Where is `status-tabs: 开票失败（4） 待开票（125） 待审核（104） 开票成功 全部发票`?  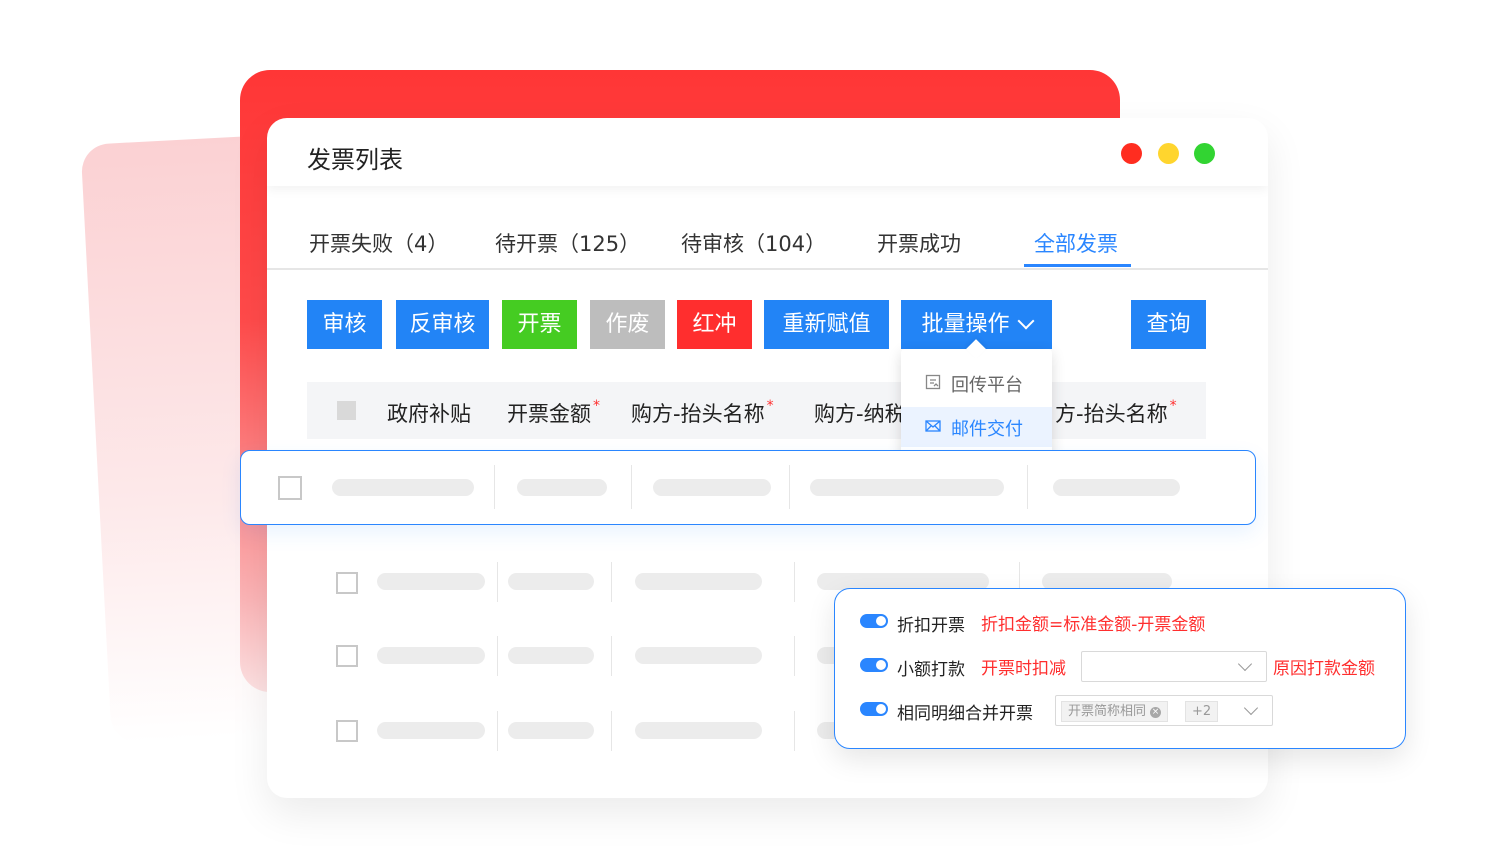
status-tabs: 开票失败（4） 待开票（125） 待审核（104） 开票成功 全部发票 is located at coordinates (767, 242).